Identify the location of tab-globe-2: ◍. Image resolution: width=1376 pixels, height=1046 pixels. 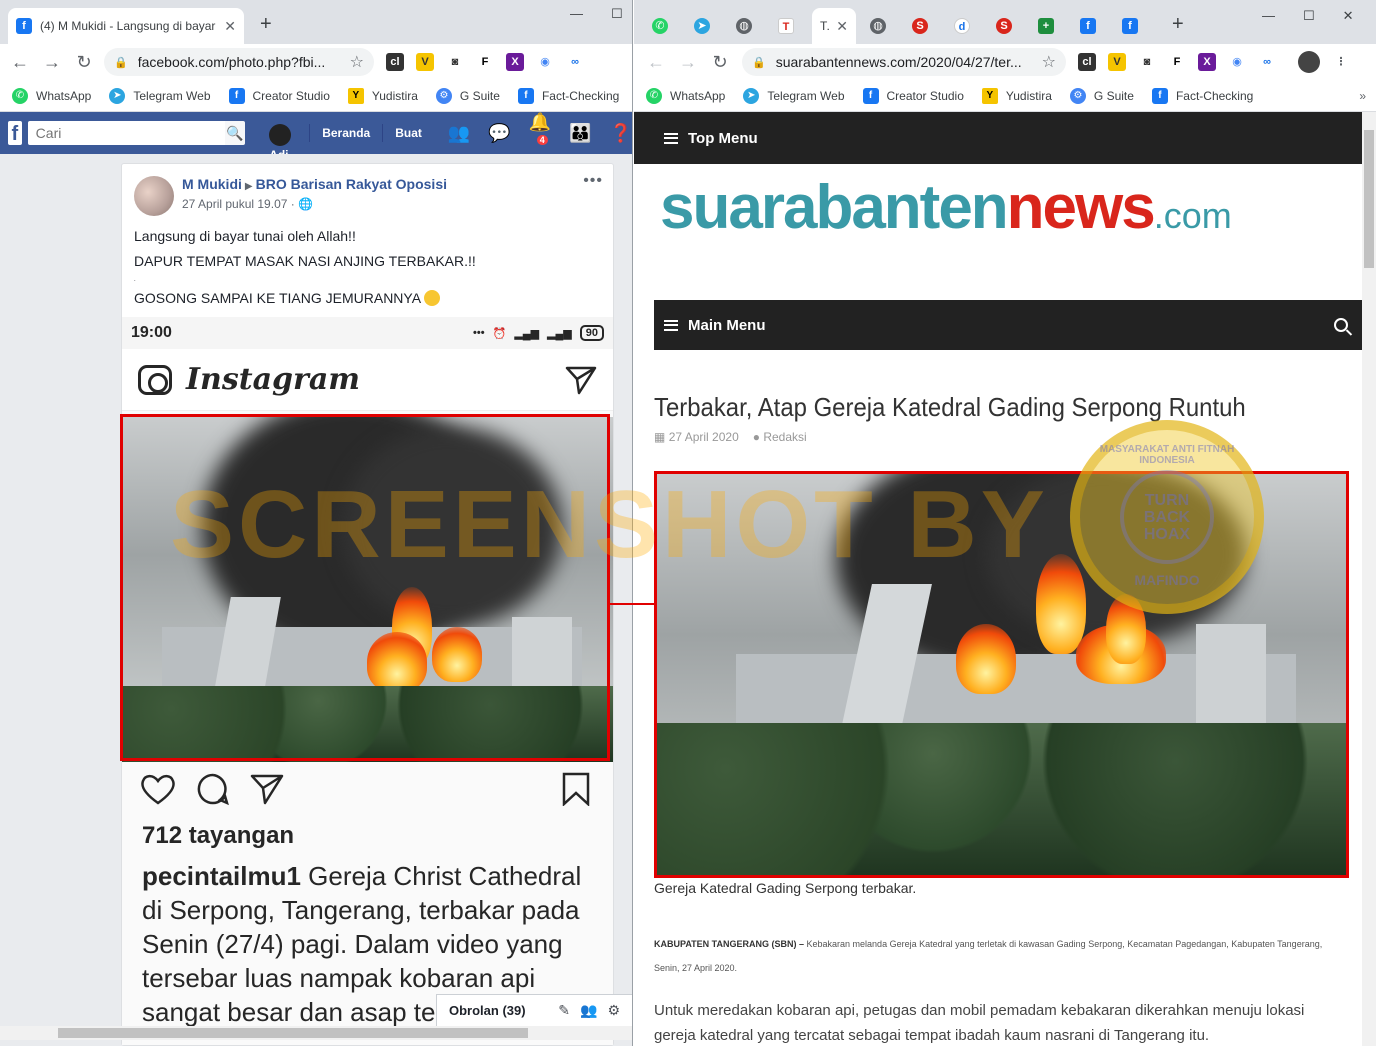
(880, 26).